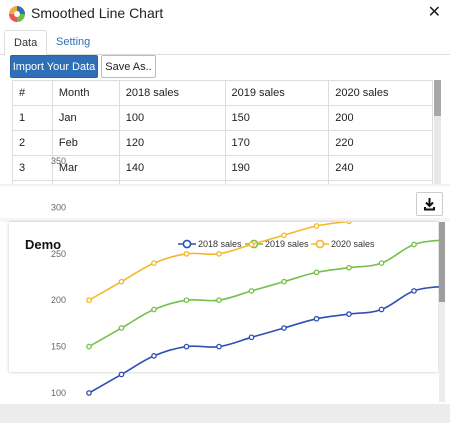 The image size is (450, 423). What do you see at coordinates (58, 300) in the screenshot?
I see `y-tick-label: 200` at bounding box center [58, 300].